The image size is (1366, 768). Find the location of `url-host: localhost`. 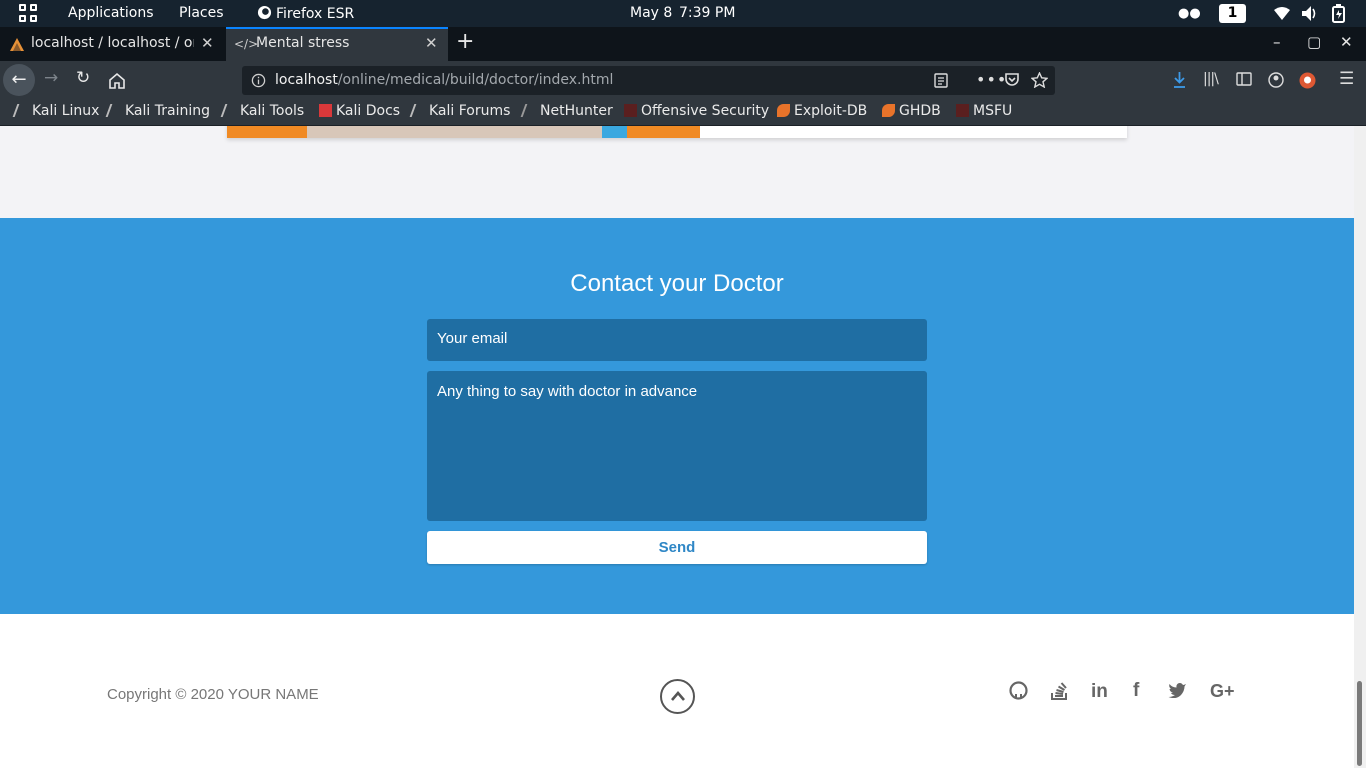

url-host: localhost is located at coordinates (306, 80).